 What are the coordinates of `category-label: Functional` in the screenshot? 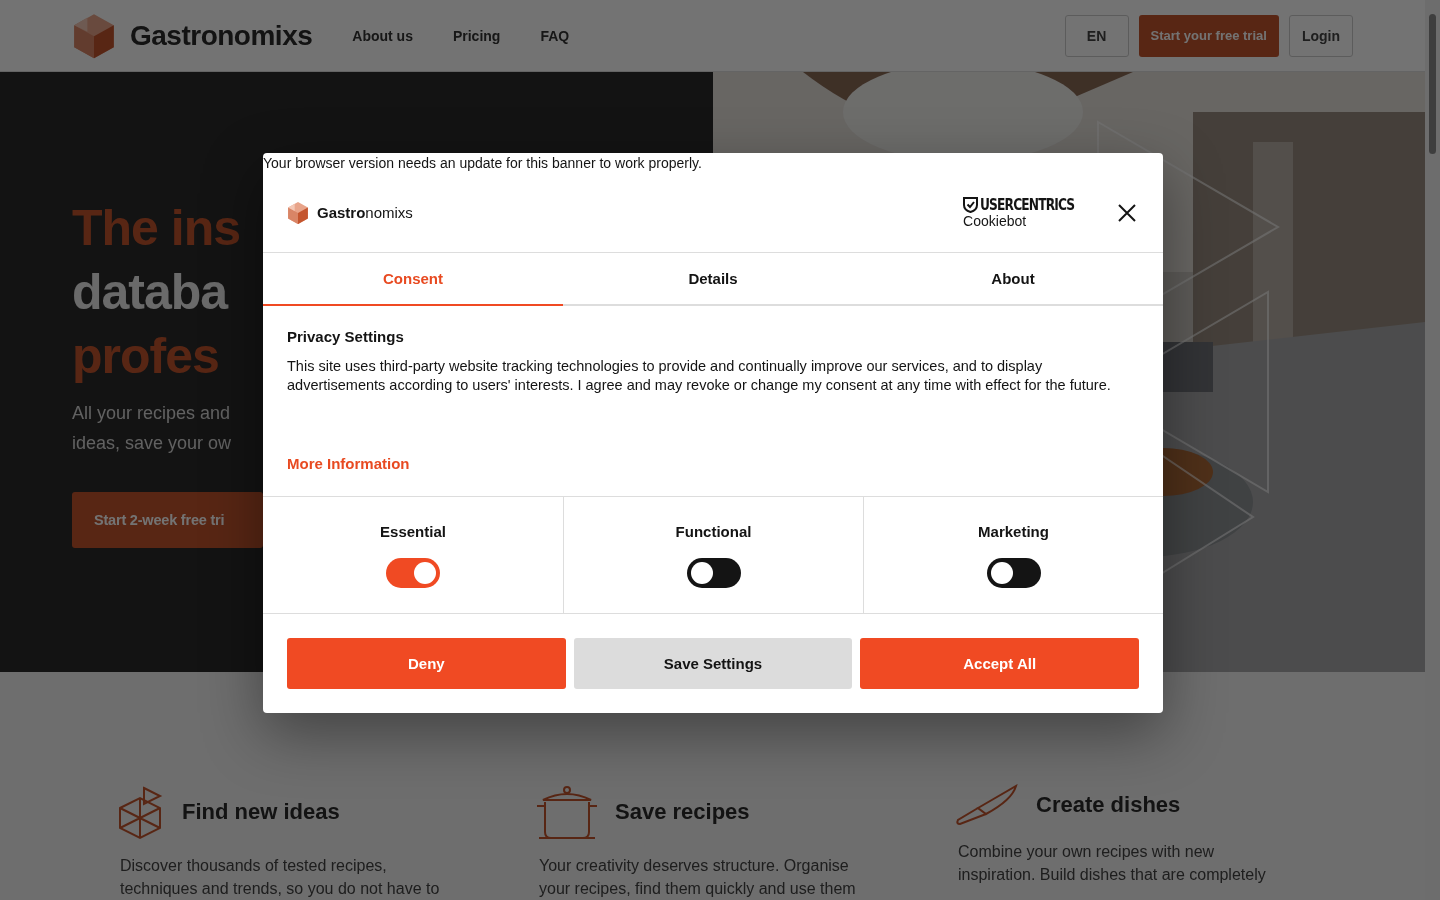 It's located at (713, 531).